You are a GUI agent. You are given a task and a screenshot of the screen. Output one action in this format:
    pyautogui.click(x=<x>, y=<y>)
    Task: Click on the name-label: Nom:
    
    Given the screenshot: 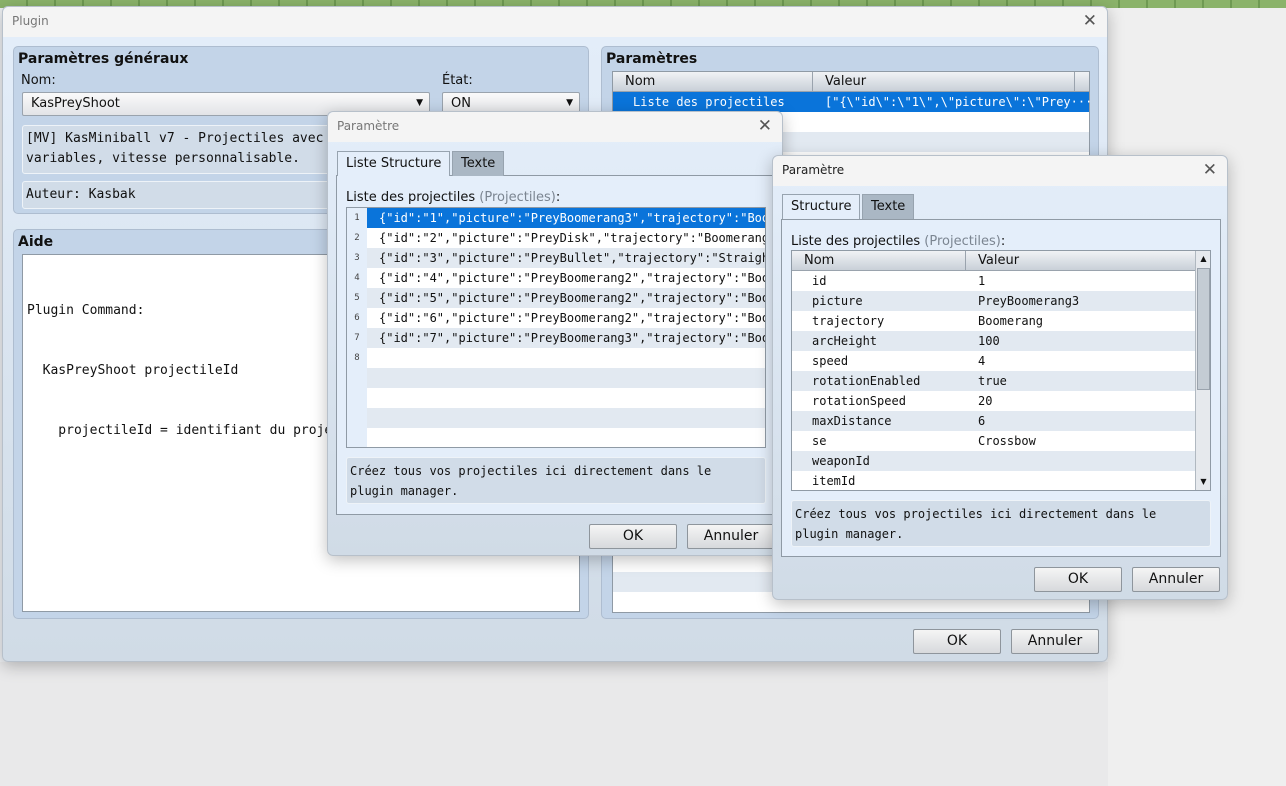 What is the action you would take?
    pyautogui.click(x=38, y=80)
    